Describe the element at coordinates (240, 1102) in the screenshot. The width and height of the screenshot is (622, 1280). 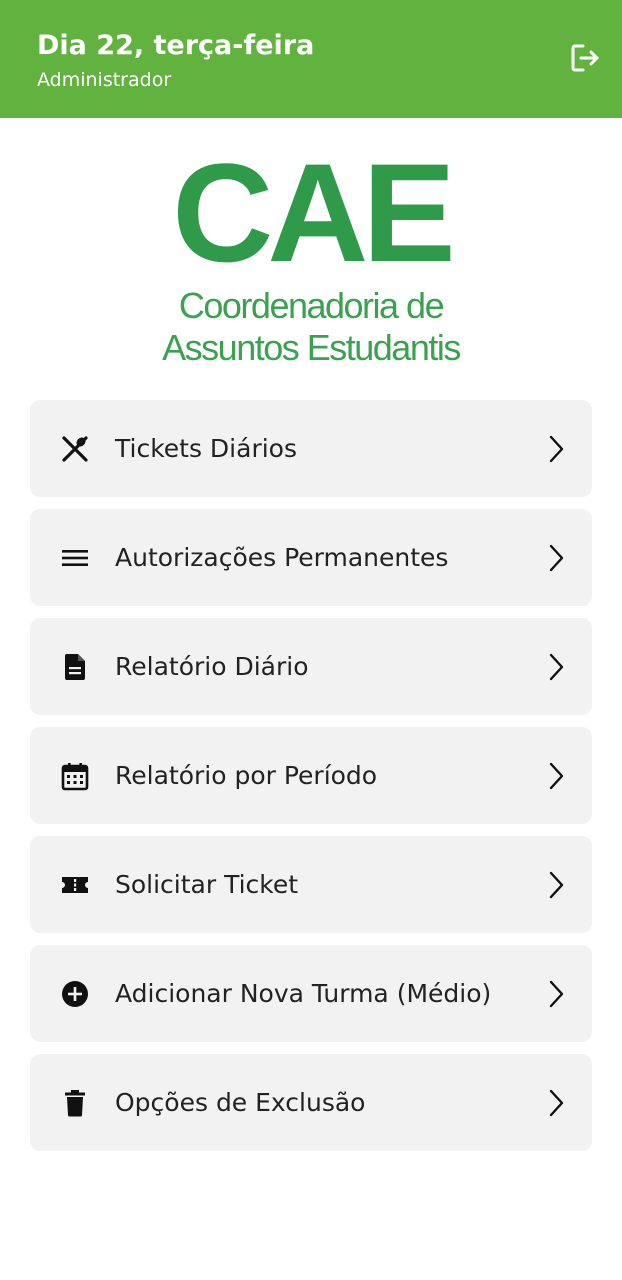
I see `menu-item-label: Opções de Exclusão` at that location.